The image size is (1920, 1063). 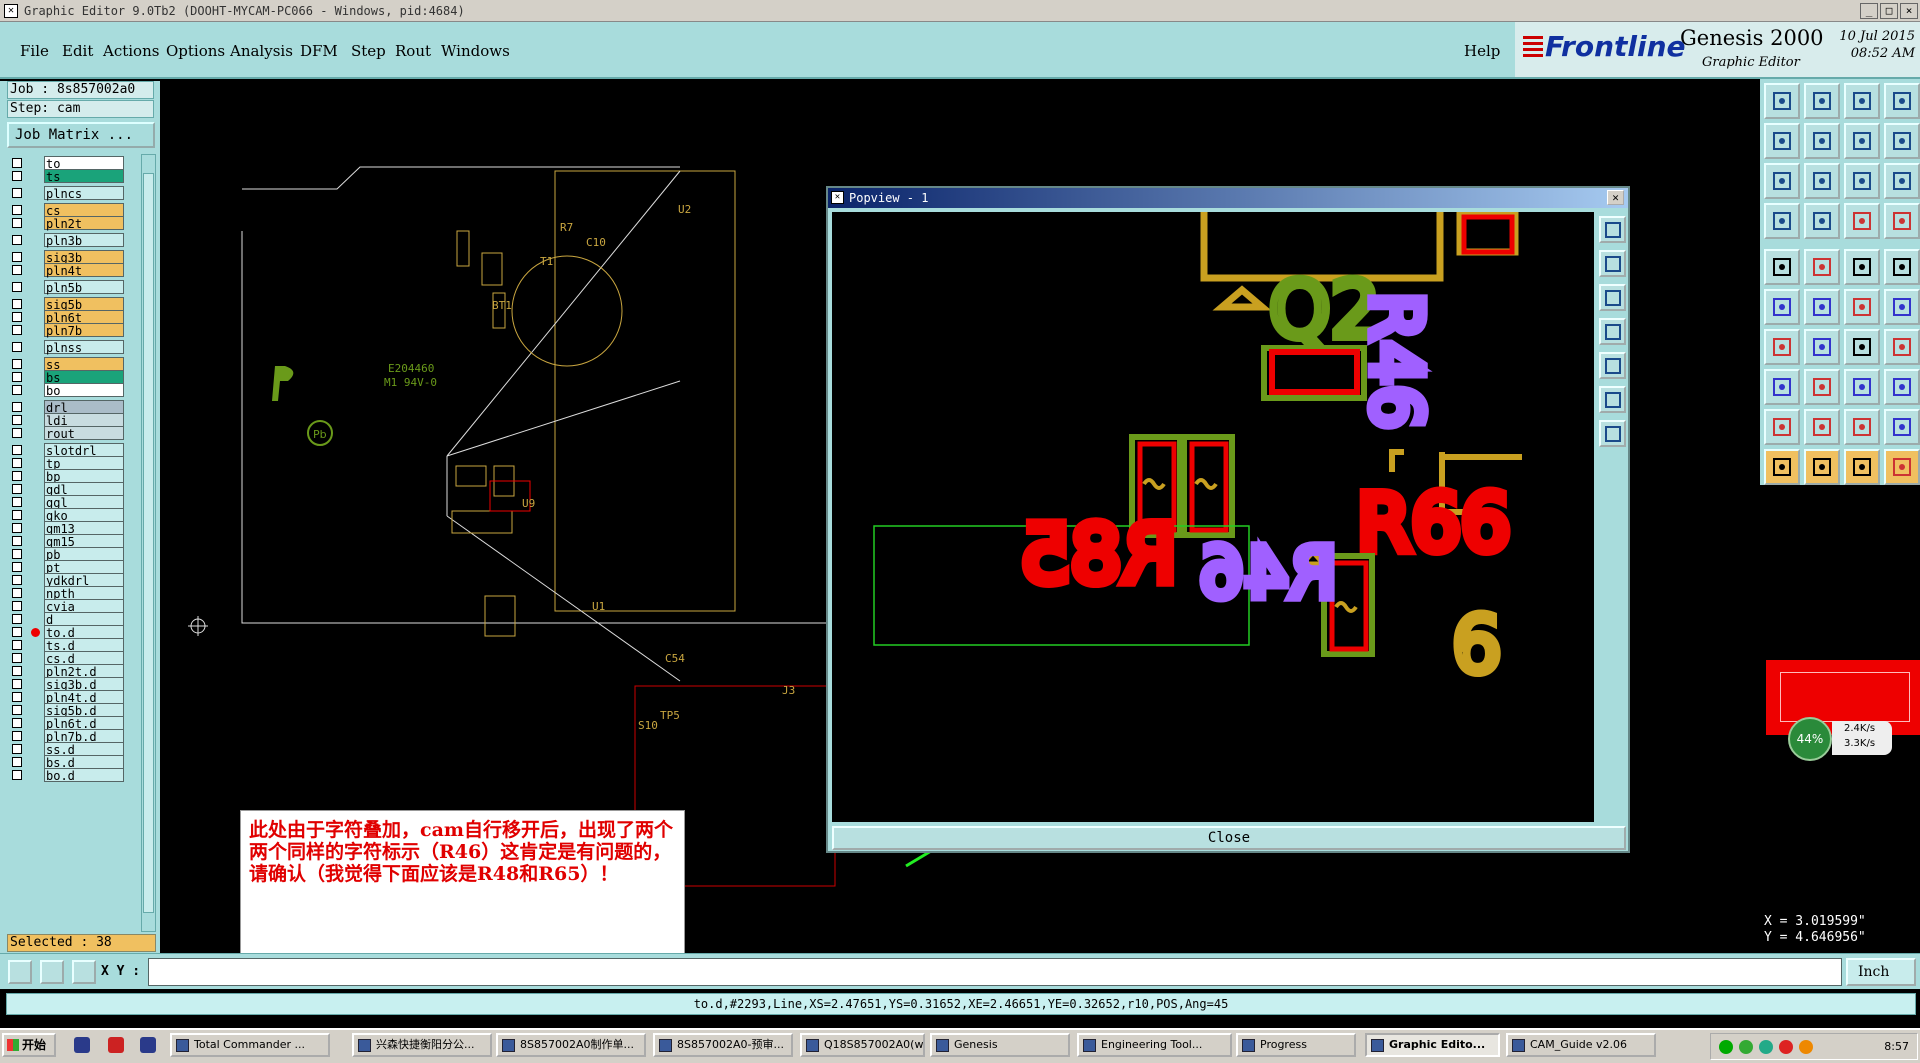 I want to click on layer-name: ldi, so click(x=84, y=420).